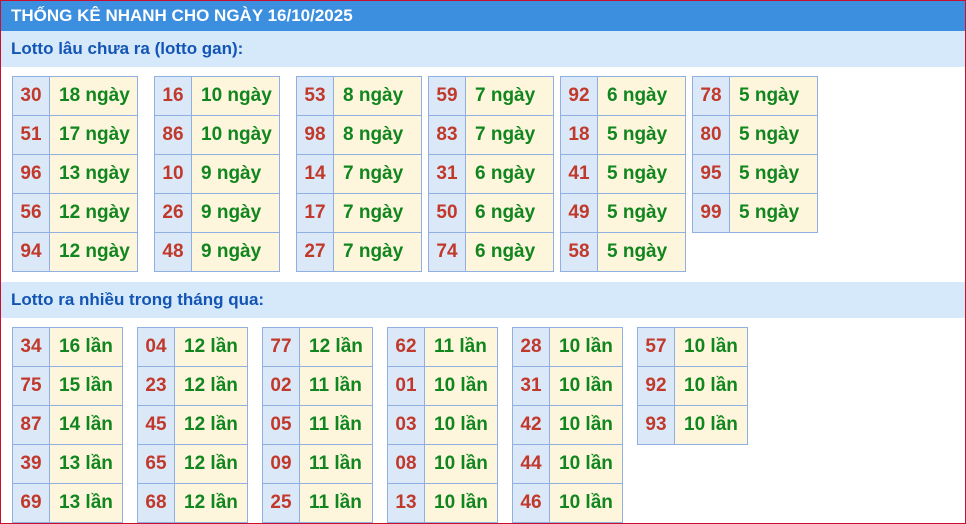 The width and height of the screenshot is (966, 524). What do you see at coordinates (755, 96) in the screenshot?
I see `table-row: 78 5 ngày` at bounding box center [755, 96].